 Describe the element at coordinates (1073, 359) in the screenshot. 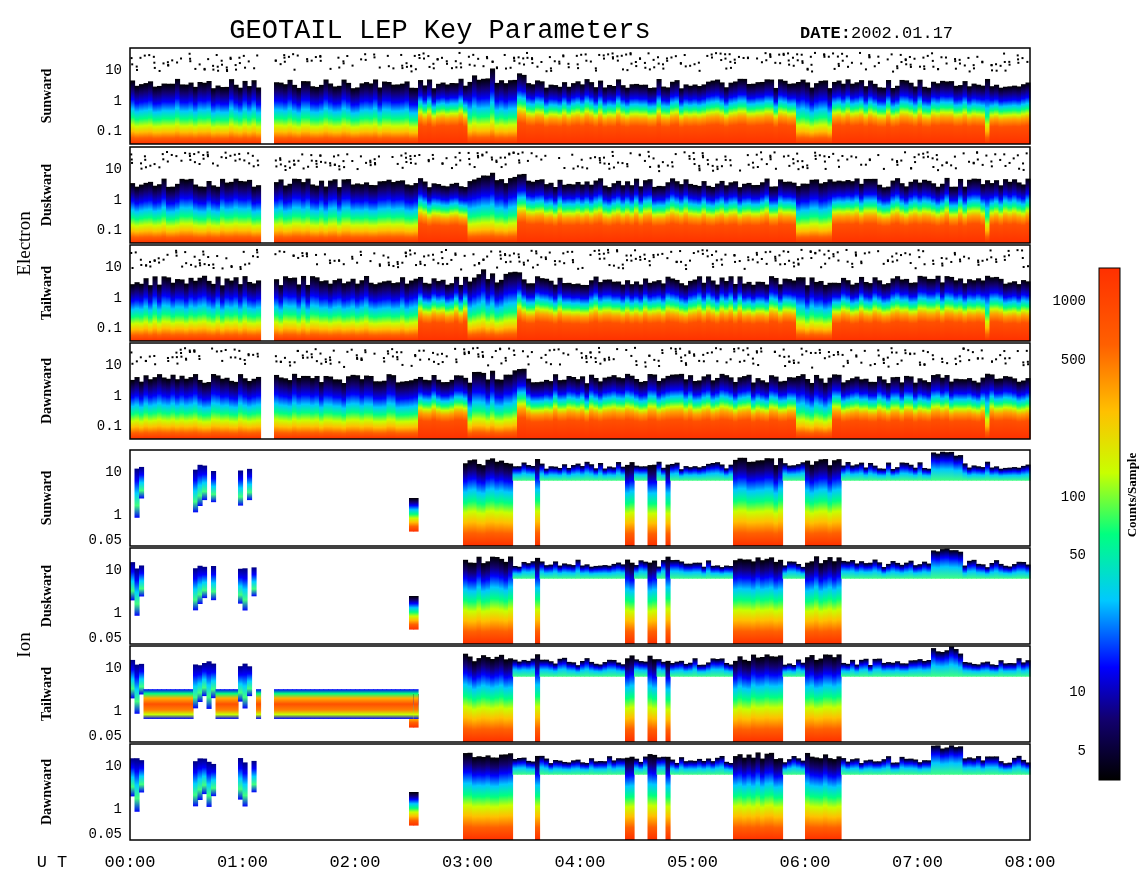

I see `color-scale-tick-label: 500` at that location.